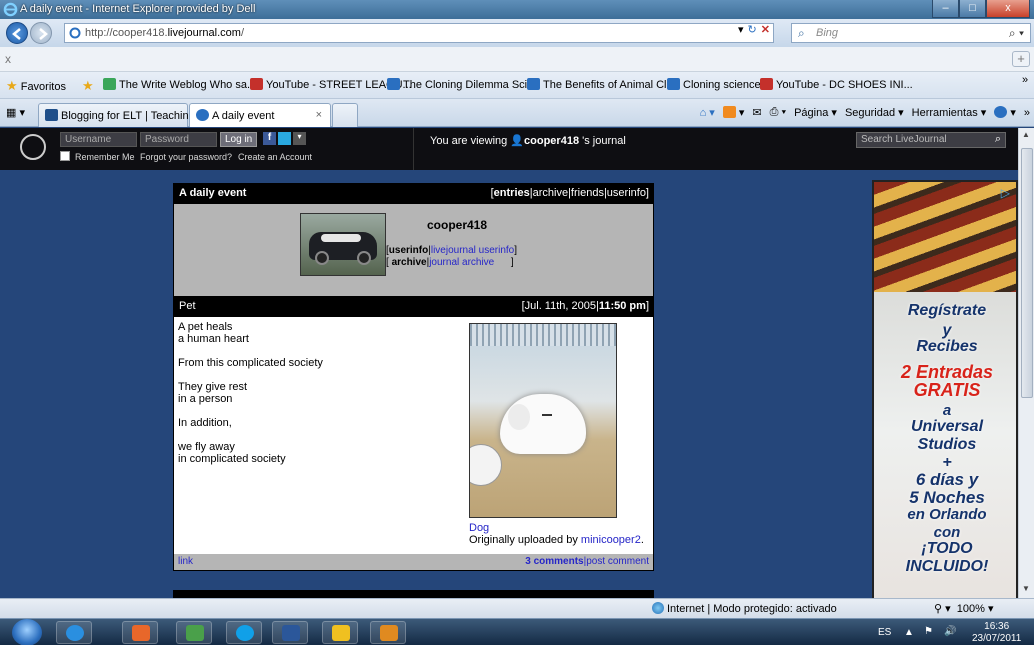 The height and width of the screenshot is (645, 1034). What do you see at coordinates (884, 632) in the screenshot?
I see `language-indicator: ES` at bounding box center [884, 632].